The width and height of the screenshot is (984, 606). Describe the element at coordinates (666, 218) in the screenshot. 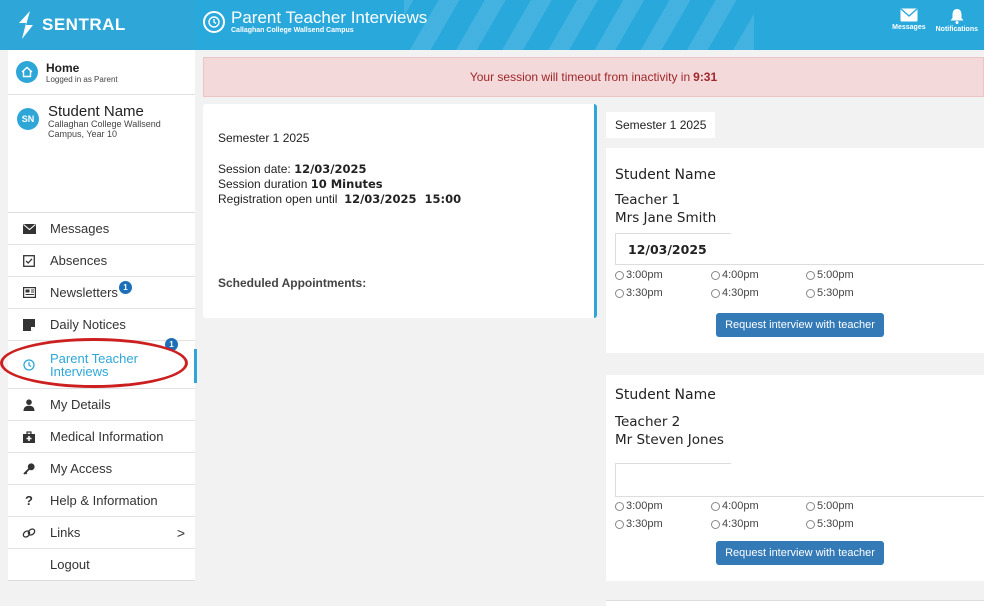

I see `teacher-name: Mrs Jane Smith` at that location.